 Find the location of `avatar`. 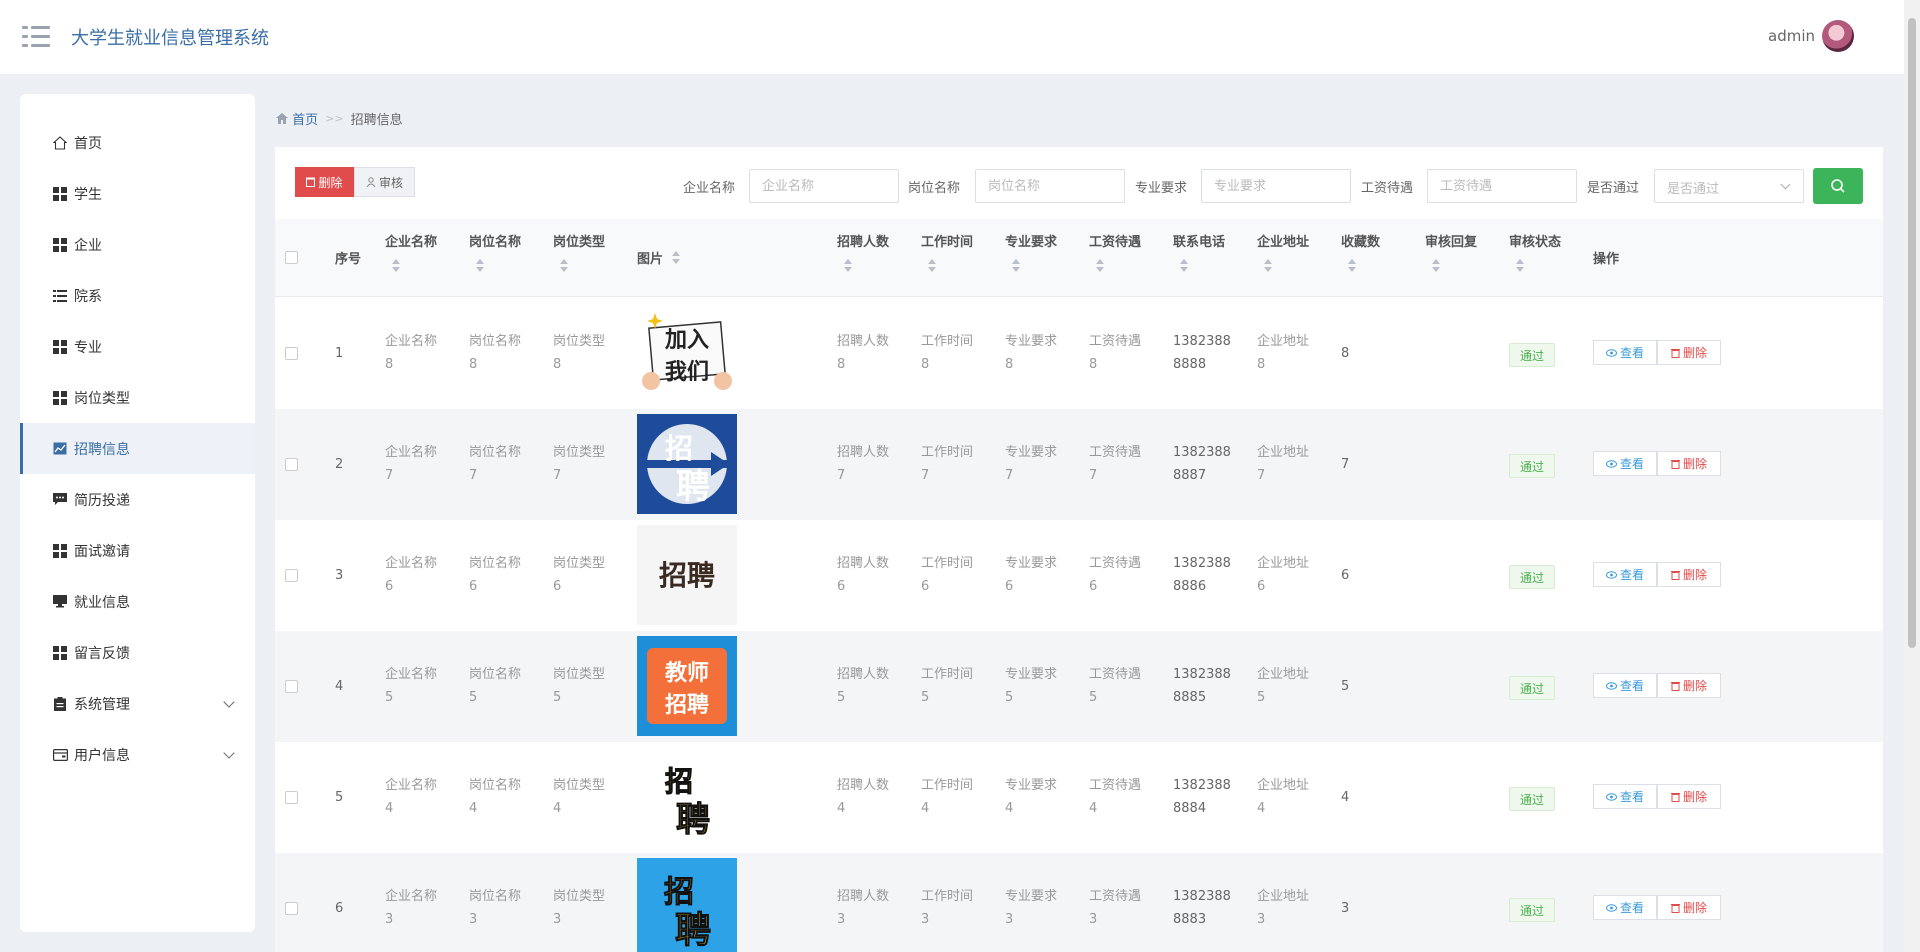

avatar is located at coordinates (1838, 36).